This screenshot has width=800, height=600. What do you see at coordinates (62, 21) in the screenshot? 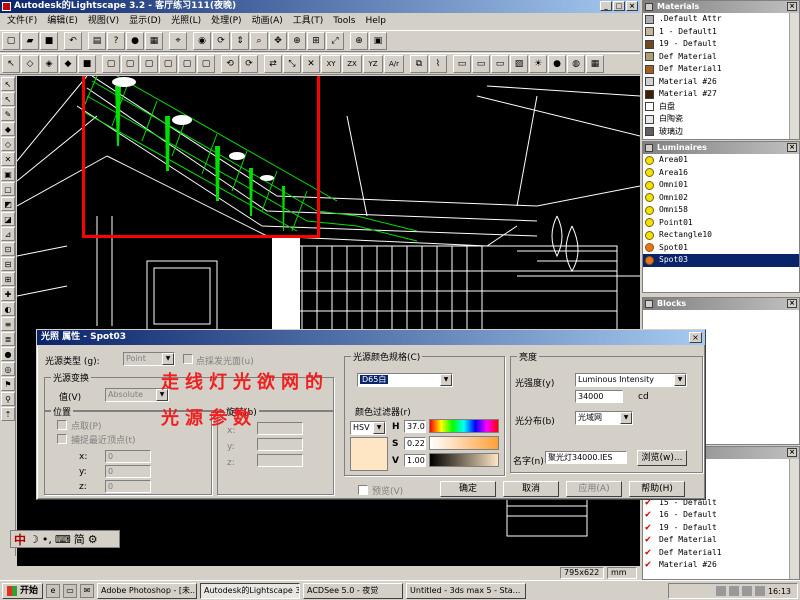
I see `menu-edit: 编辑(E)` at bounding box center [62, 21].